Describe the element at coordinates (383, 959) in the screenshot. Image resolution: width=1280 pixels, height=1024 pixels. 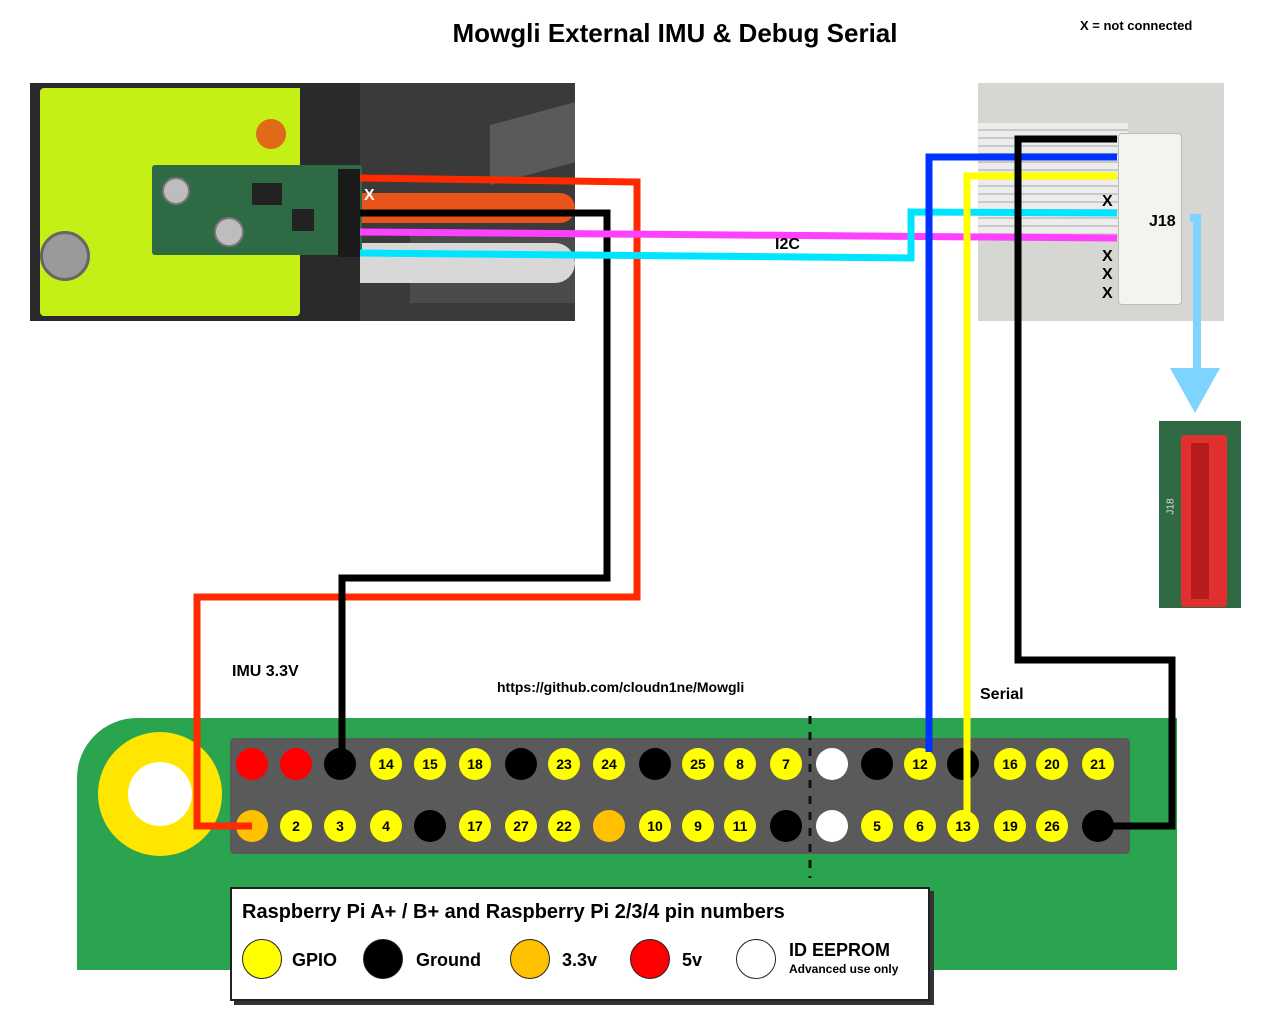
I see `legend-swatch-ground` at that location.